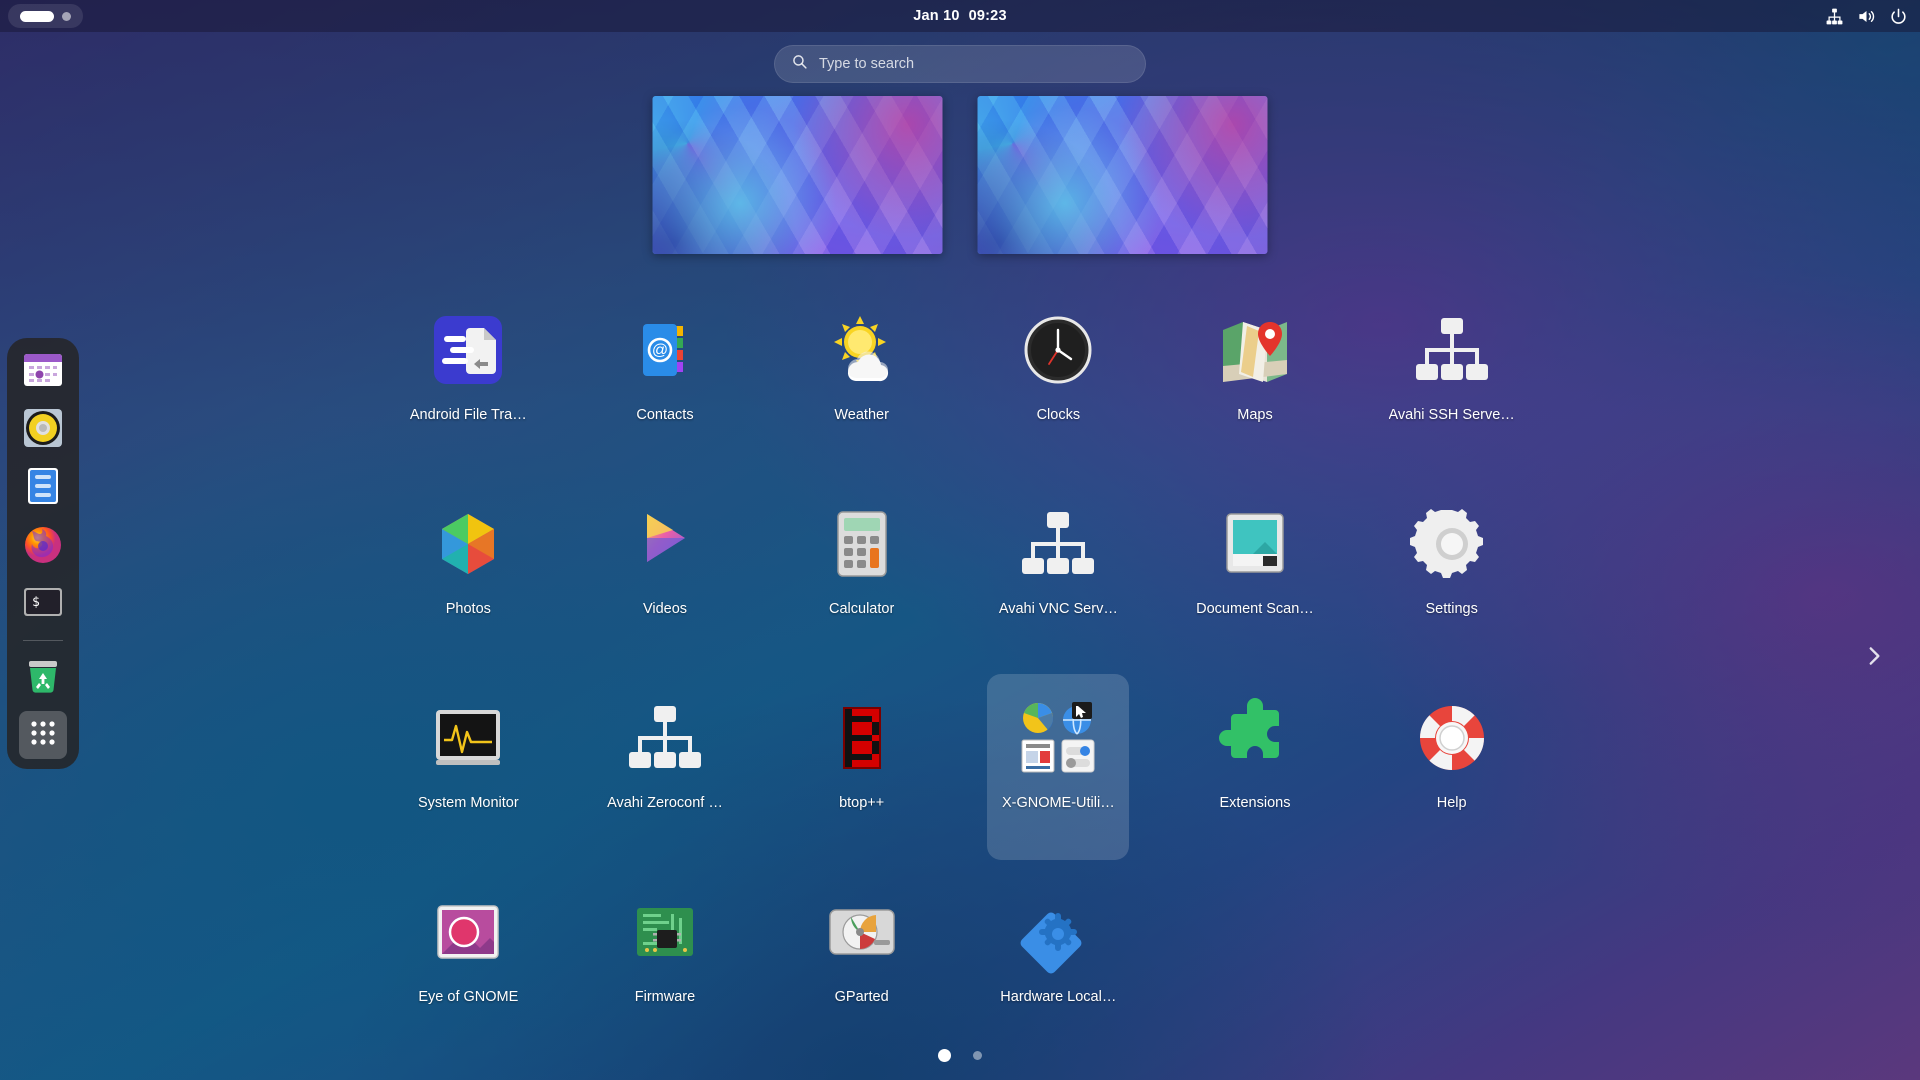  I want to click on calculator-icon, so click(862, 544).